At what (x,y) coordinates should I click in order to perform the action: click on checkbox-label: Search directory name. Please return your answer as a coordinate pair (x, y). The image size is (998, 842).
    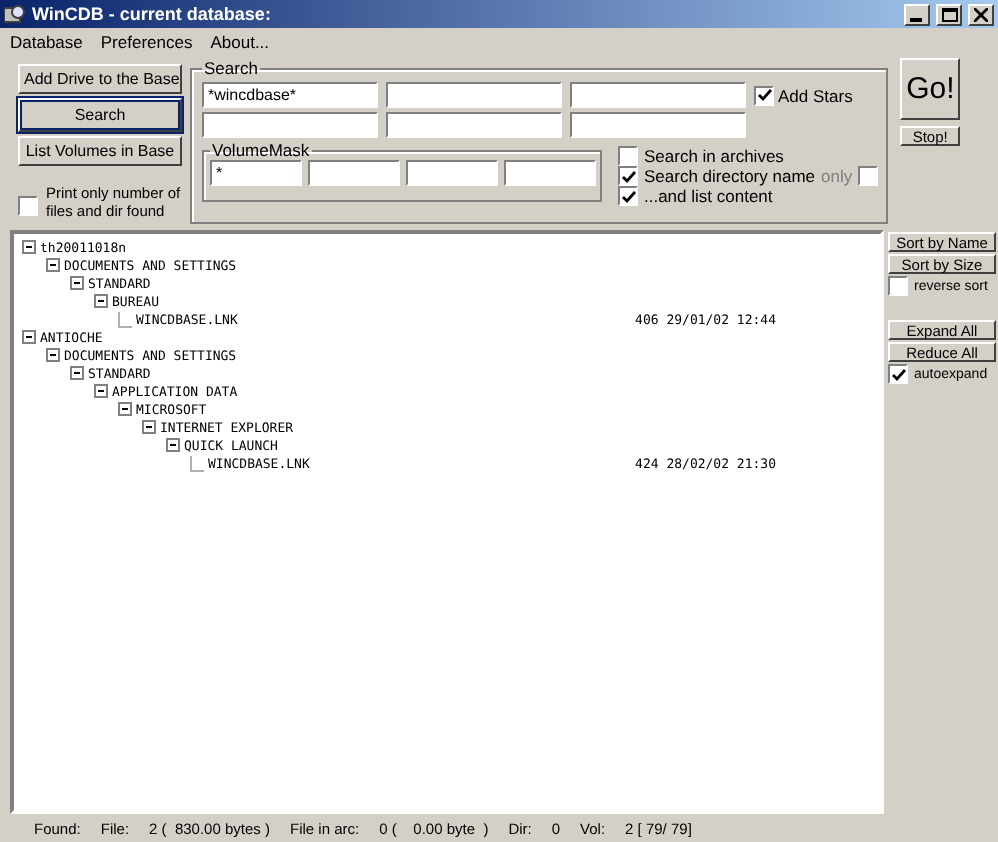
    Looking at the image, I should click on (730, 176).